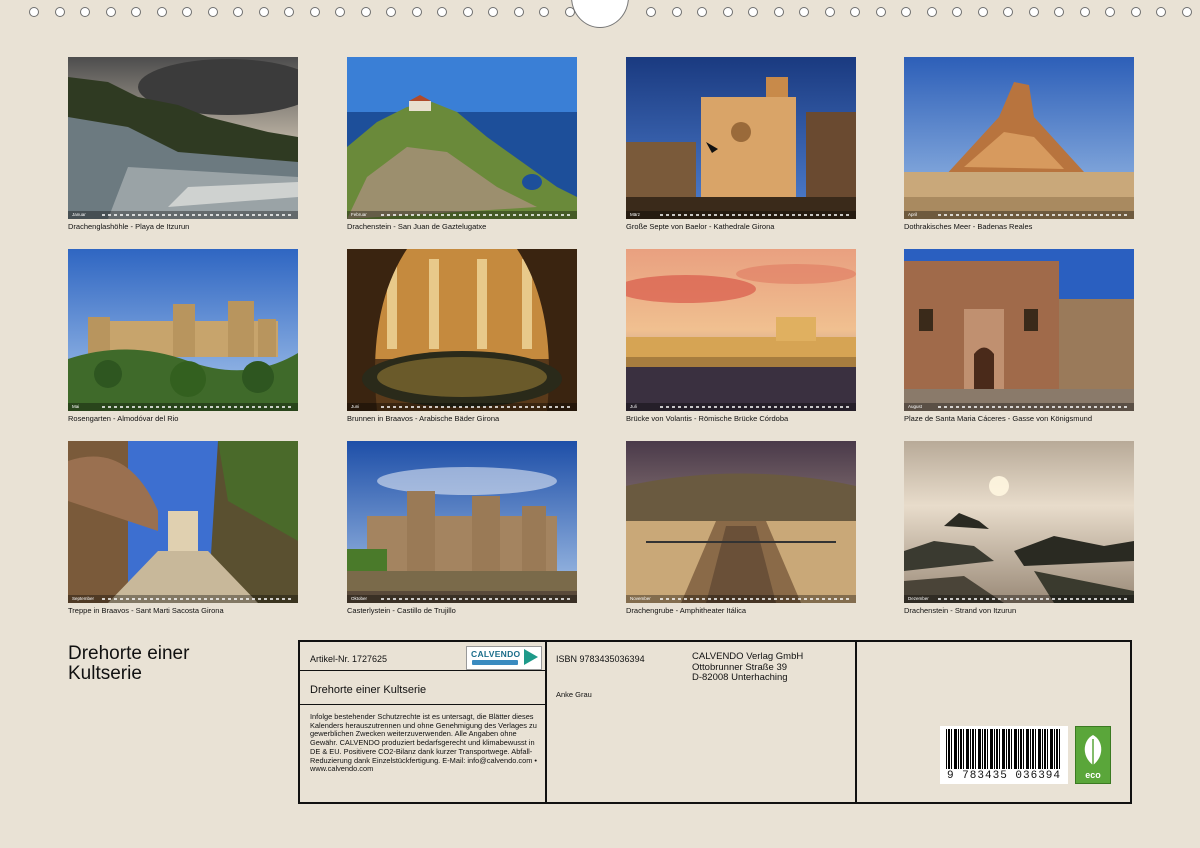 This screenshot has height=848, width=1200. I want to click on photo-roemische-bruecke: Juli, so click(741, 330).